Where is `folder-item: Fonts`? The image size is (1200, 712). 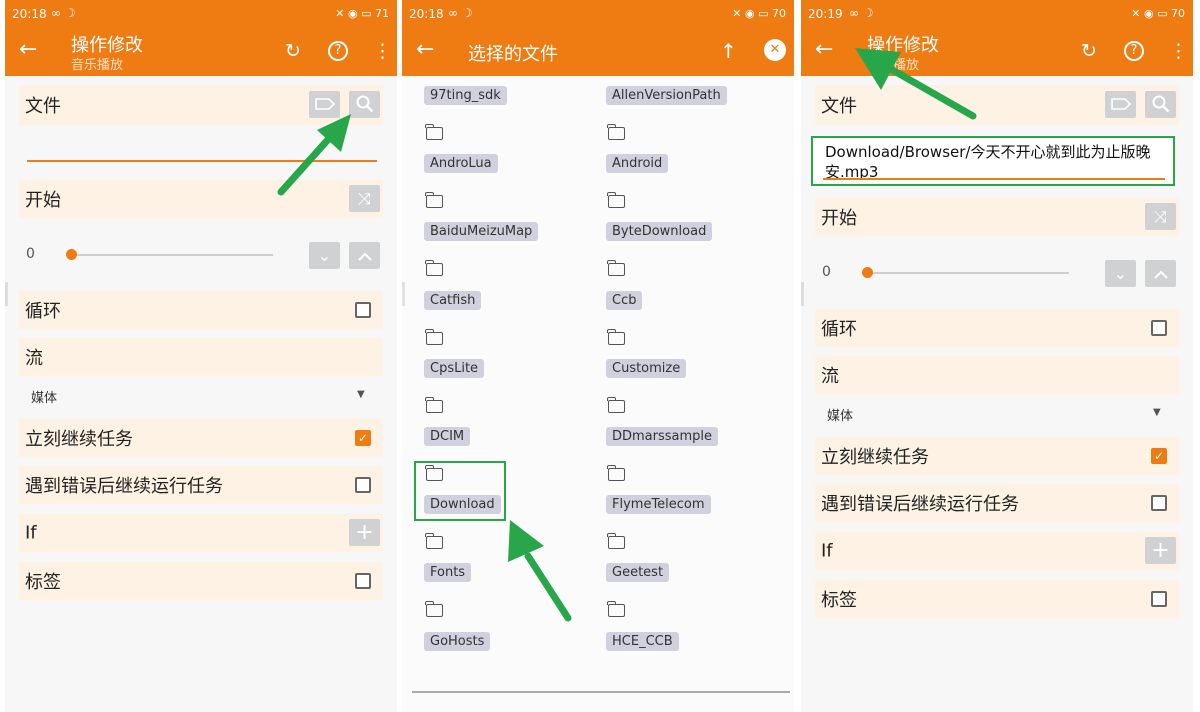
folder-item: Fonts is located at coordinates (448, 573).